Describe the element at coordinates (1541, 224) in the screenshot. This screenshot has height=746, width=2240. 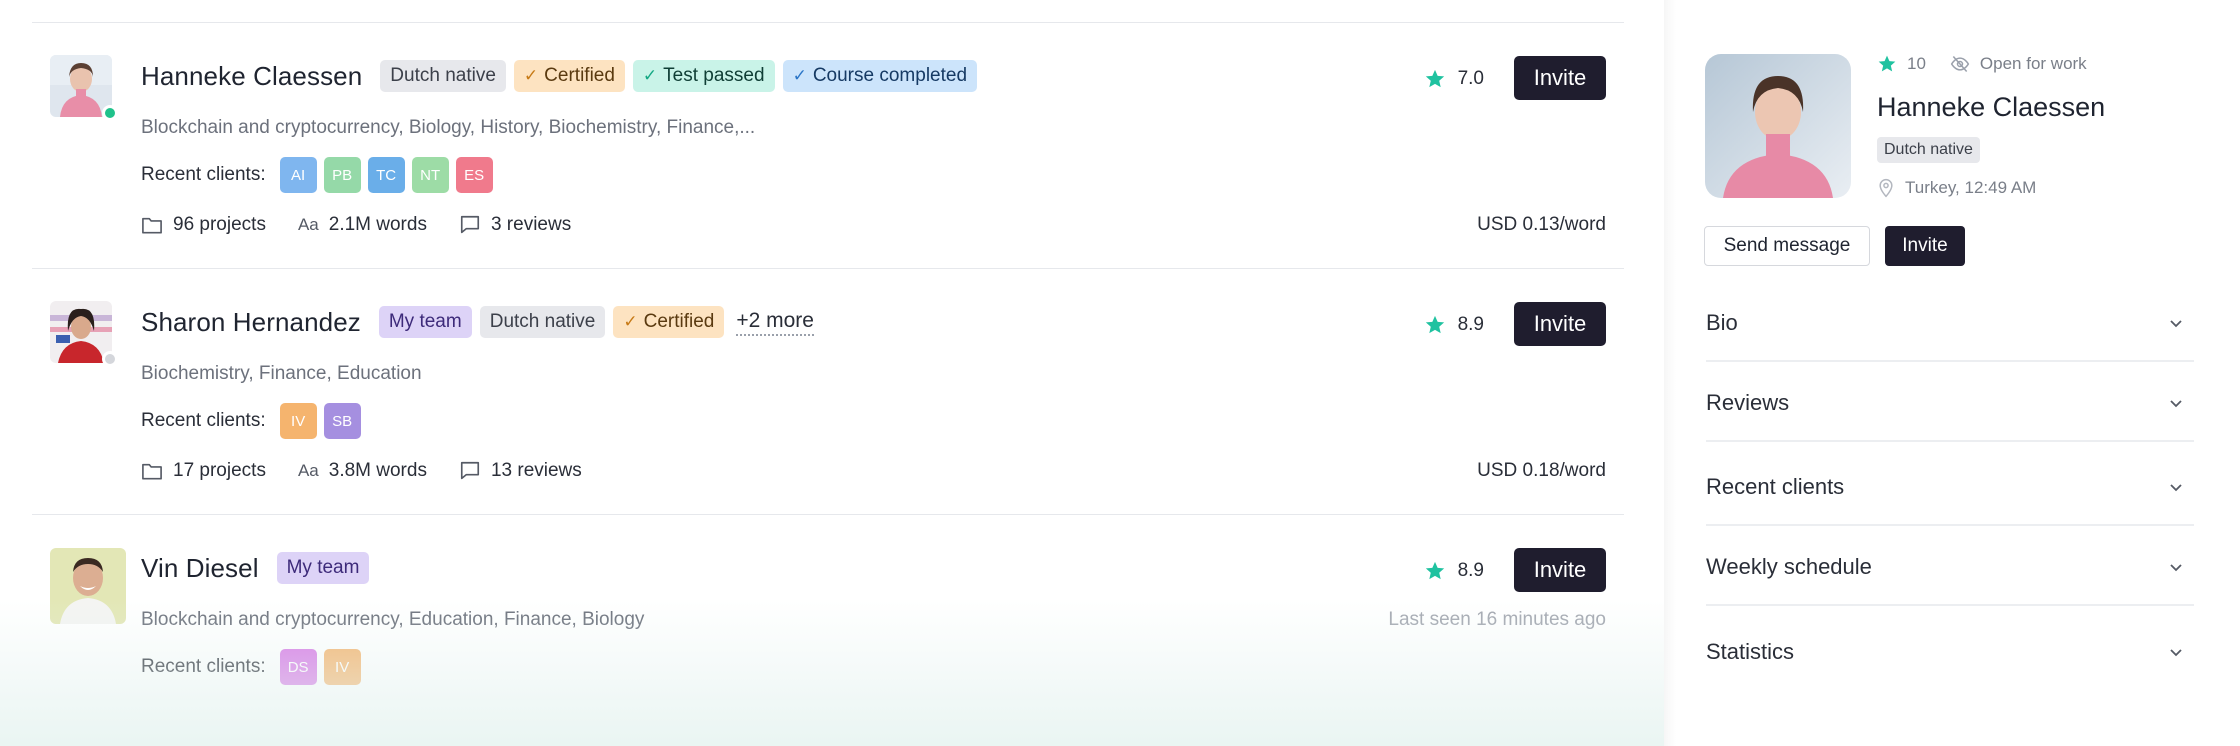
I see `price-per-word: USD 0.13/word` at that location.